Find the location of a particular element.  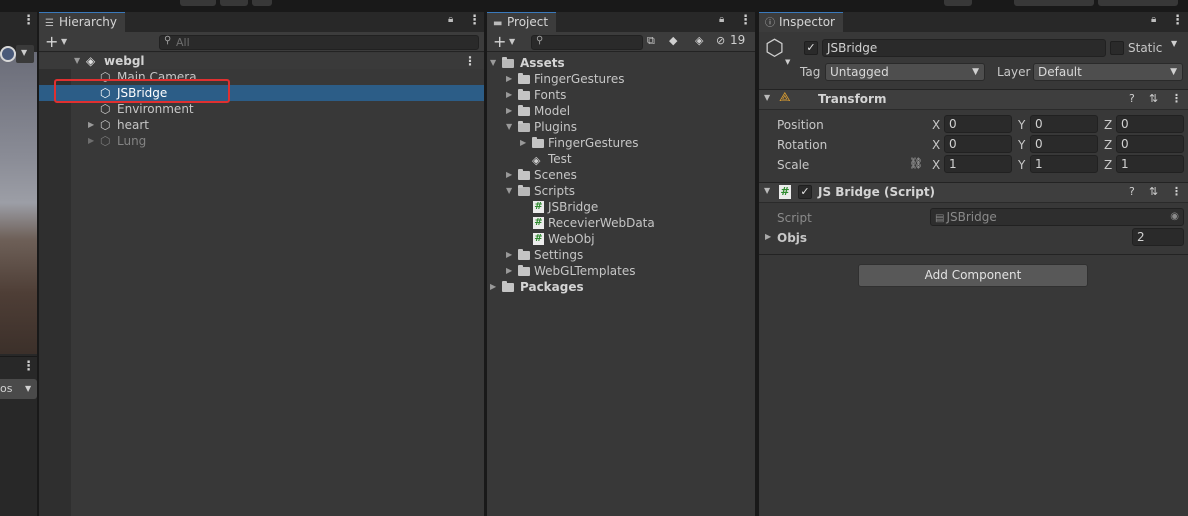

scene-gizmo-icon is located at coordinates (8, 54).